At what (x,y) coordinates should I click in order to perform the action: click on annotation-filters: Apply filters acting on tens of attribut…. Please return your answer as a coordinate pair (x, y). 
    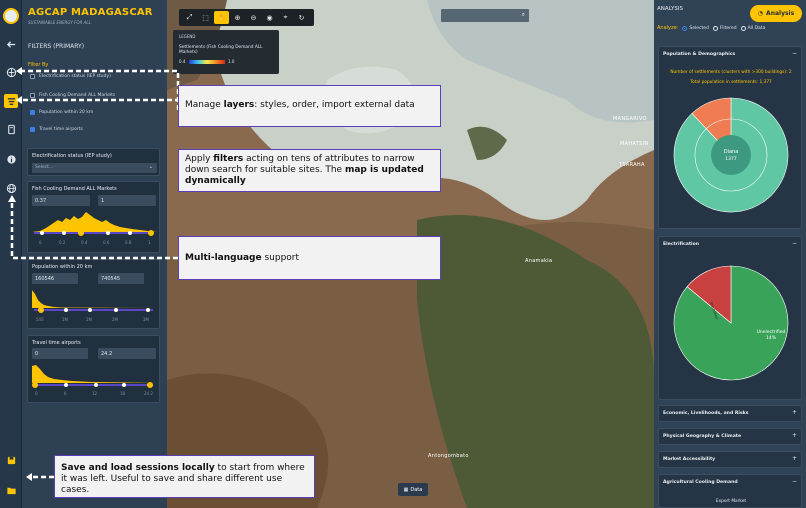
    Looking at the image, I should click on (309, 170).